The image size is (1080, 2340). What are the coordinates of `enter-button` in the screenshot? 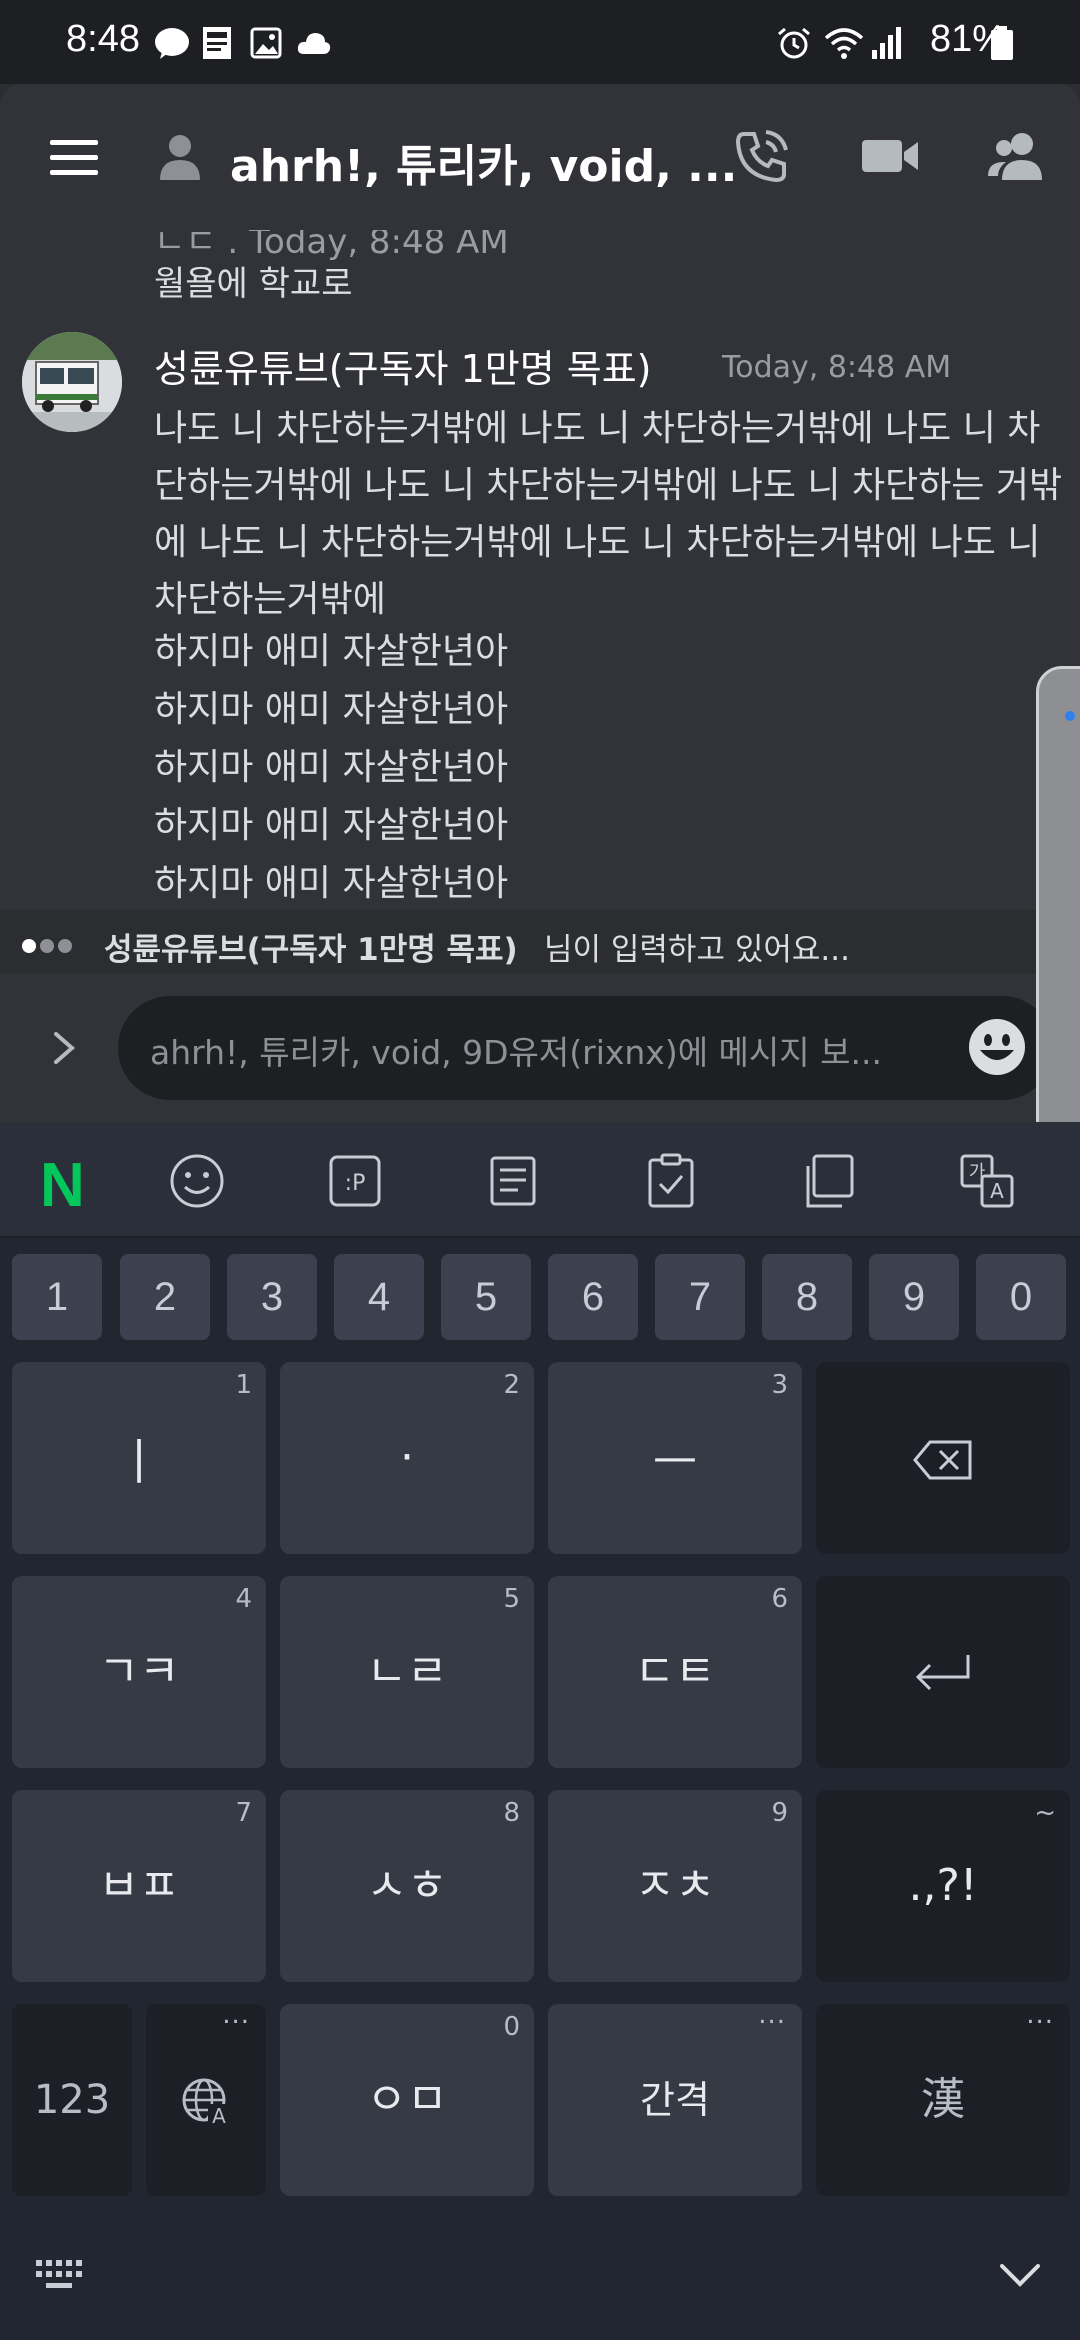 It's located at (943, 1672).